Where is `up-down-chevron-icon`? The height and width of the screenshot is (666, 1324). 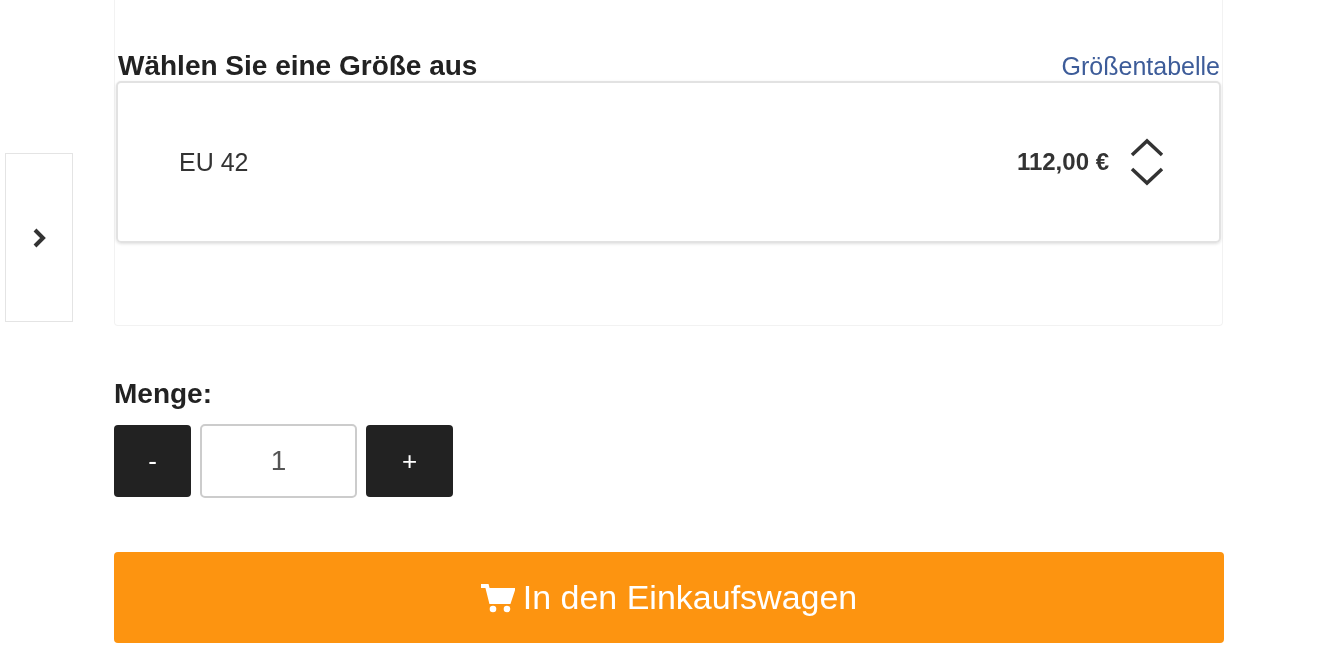 up-down-chevron-icon is located at coordinates (1147, 162).